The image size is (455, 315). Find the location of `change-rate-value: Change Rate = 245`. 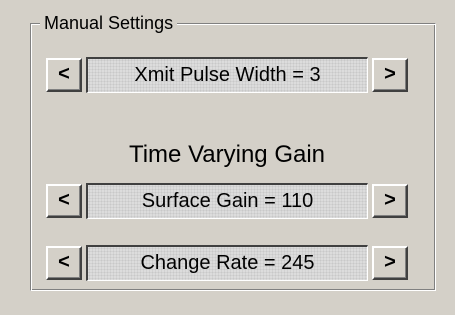

change-rate-value: Change Rate = 245 is located at coordinates (227, 263).